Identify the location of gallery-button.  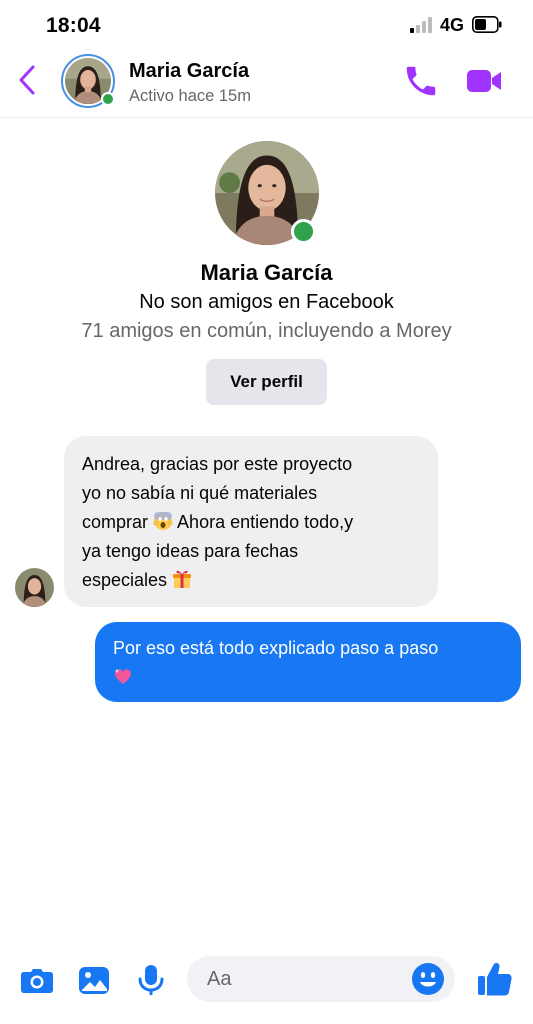
(94, 980).